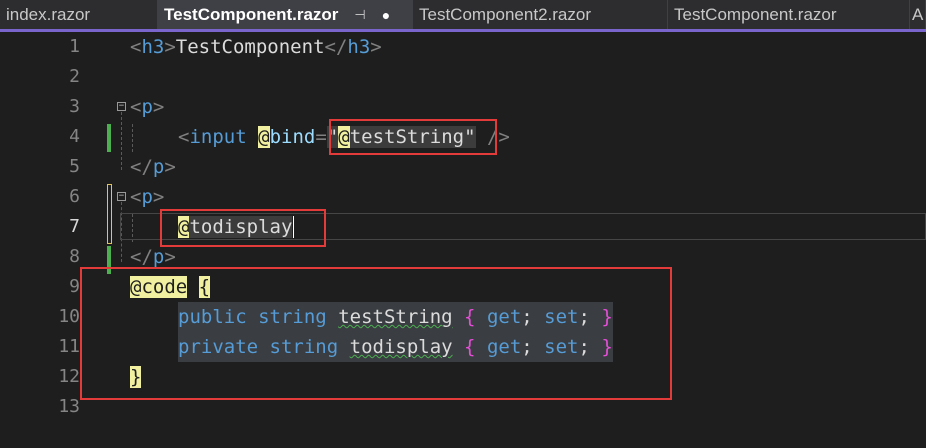 This screenshot has width=926, height=448. I want to click on tab-testcomponent-razor: TestComponent.razor, so click(789, 14).